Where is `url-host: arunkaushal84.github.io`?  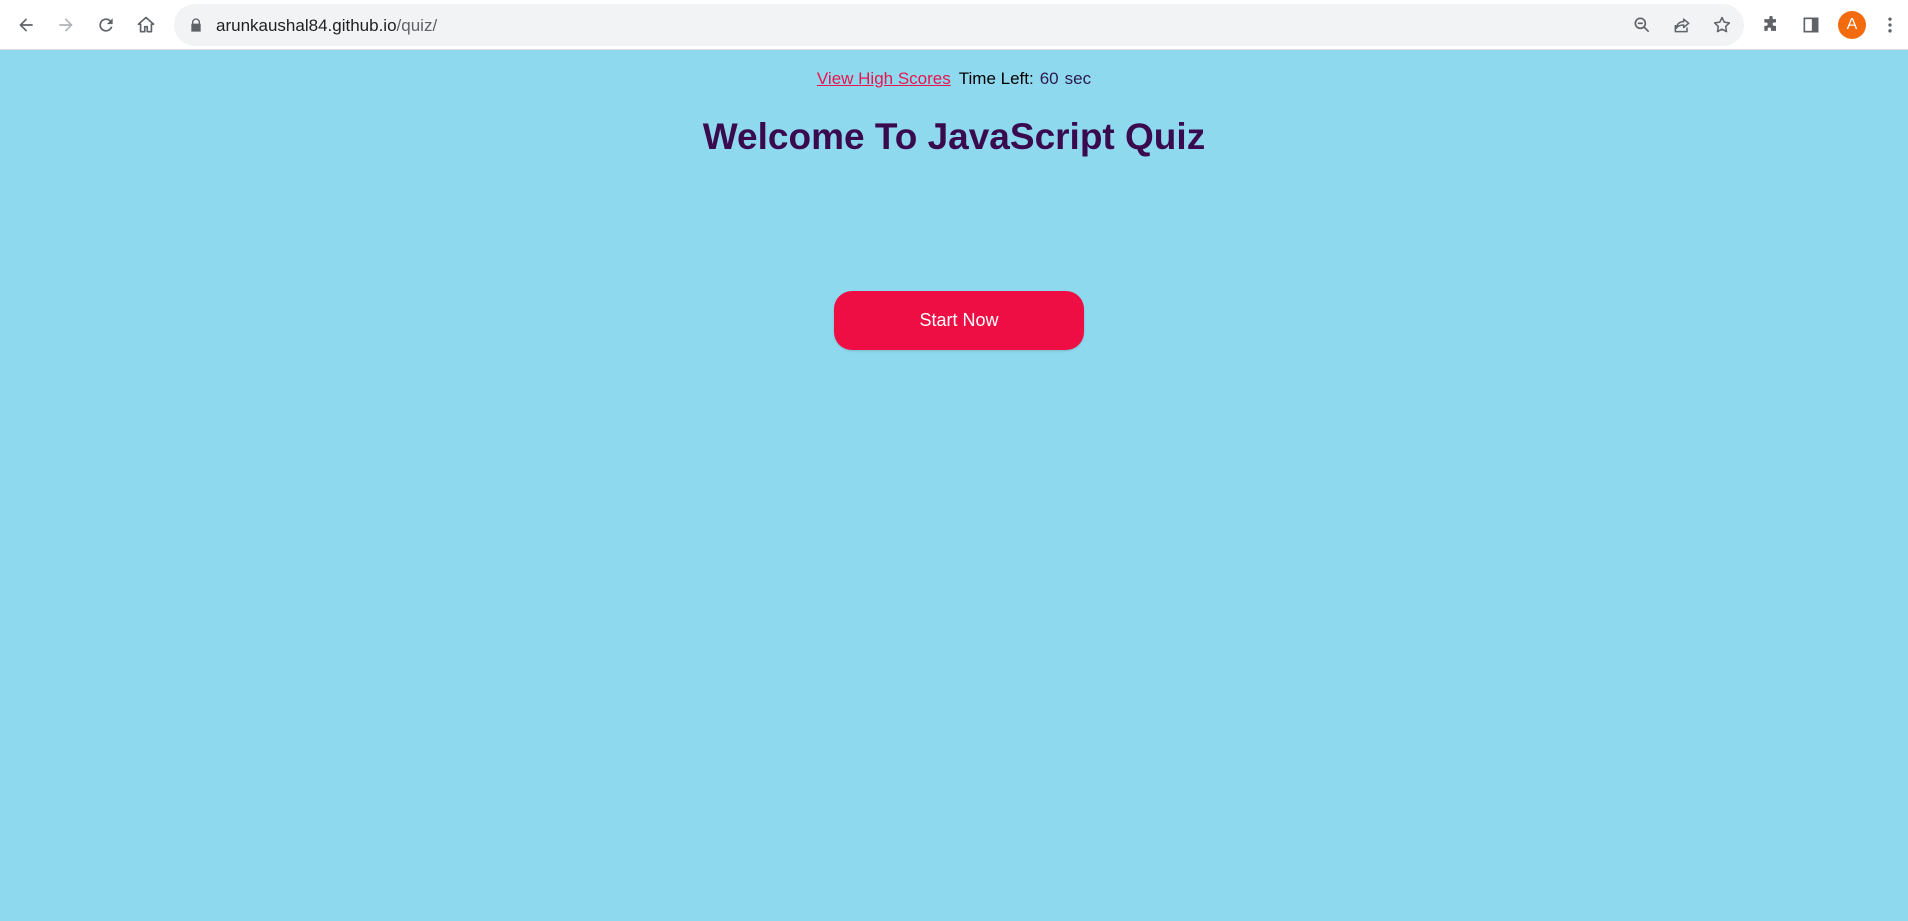
url-host: arunkaushal84.github.io is located at coordinates (306, 25).